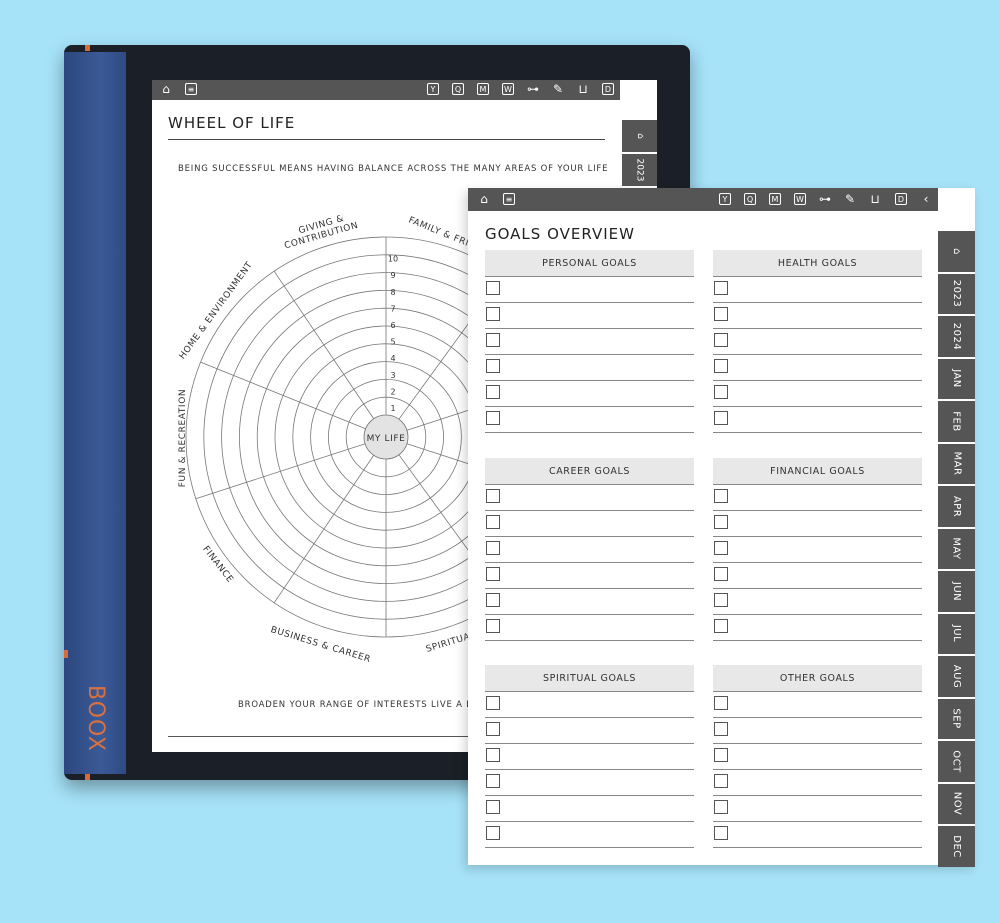  I want to click on tab-year-2023: 2023, so click(639, 170).